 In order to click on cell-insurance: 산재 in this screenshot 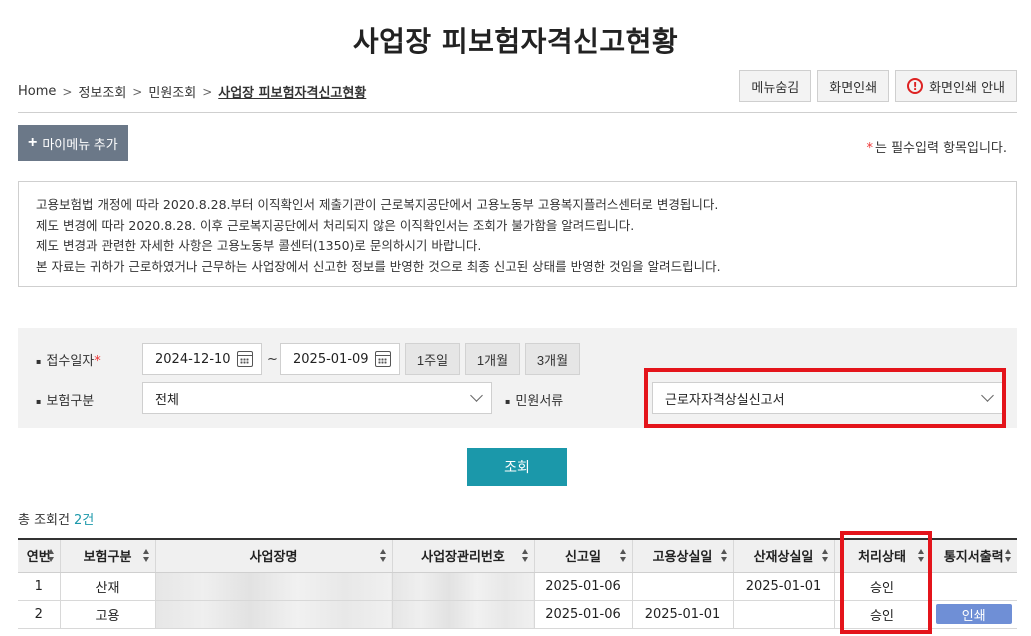, I will do `click(107, 586)`.